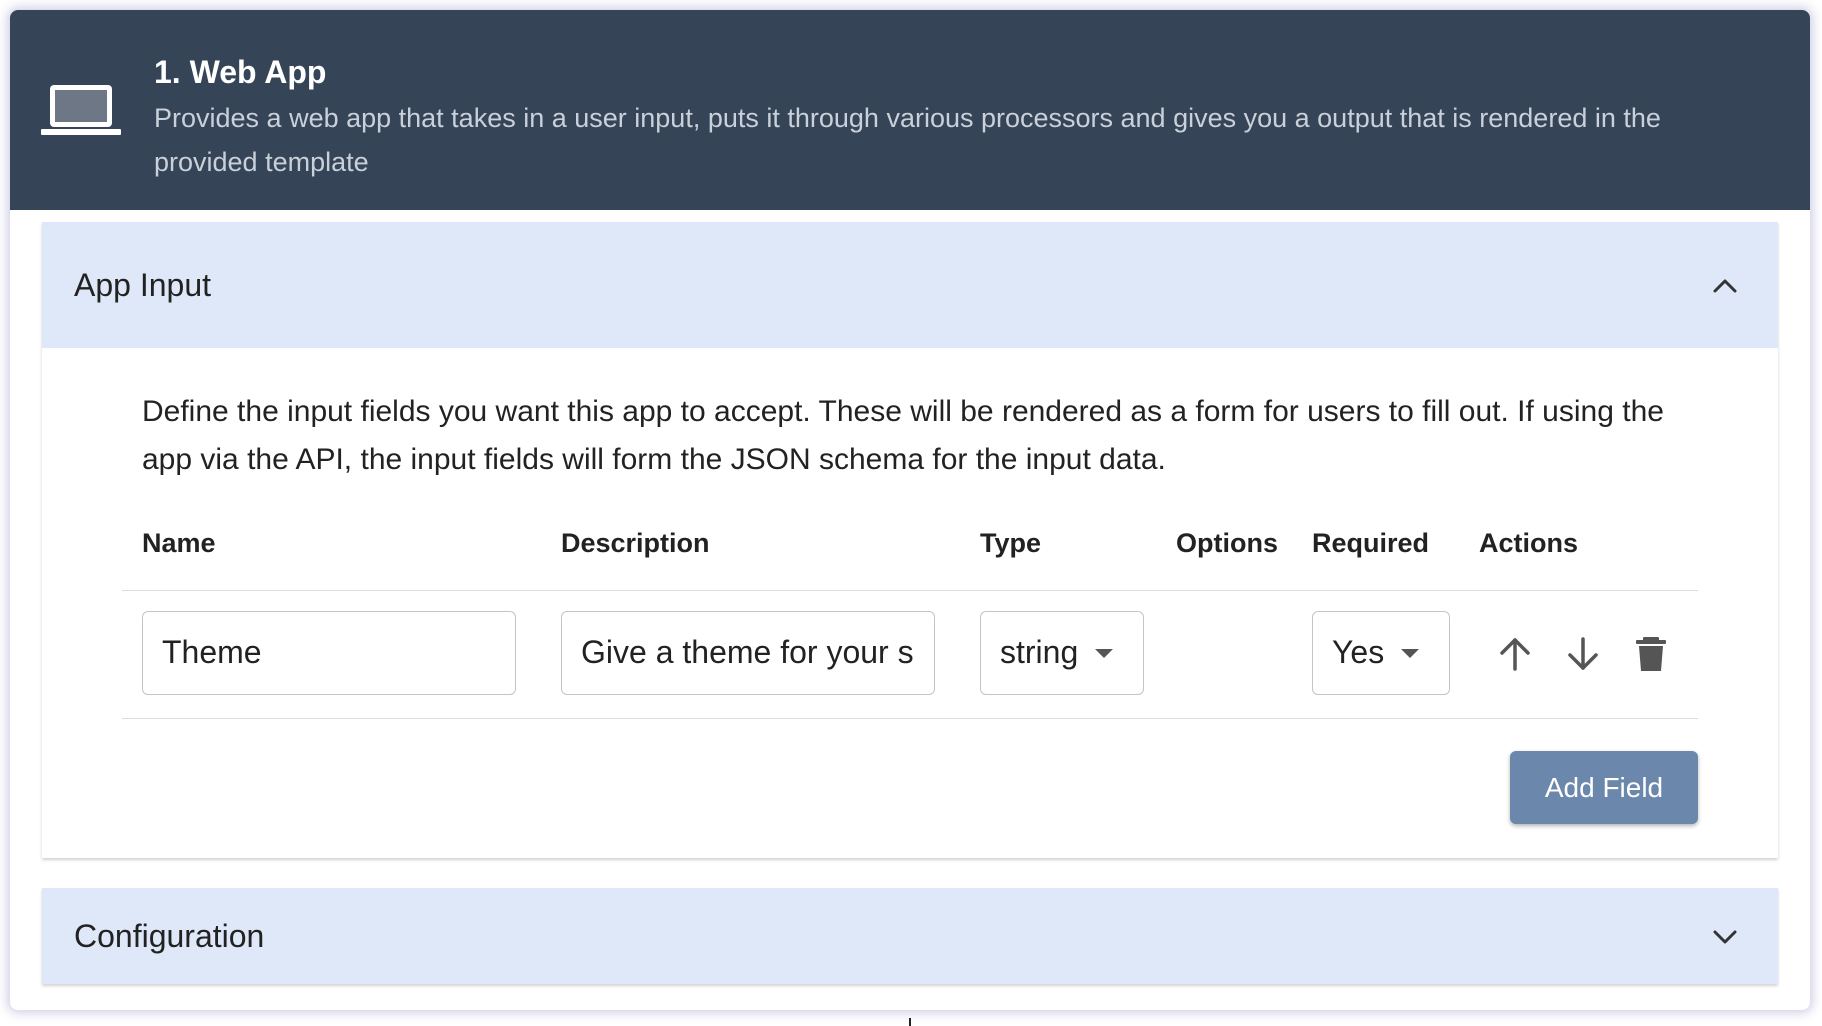 The width and height of the screenshot is (1822, 1026). I want to click on column-header-name: Name, so click(179, 543).